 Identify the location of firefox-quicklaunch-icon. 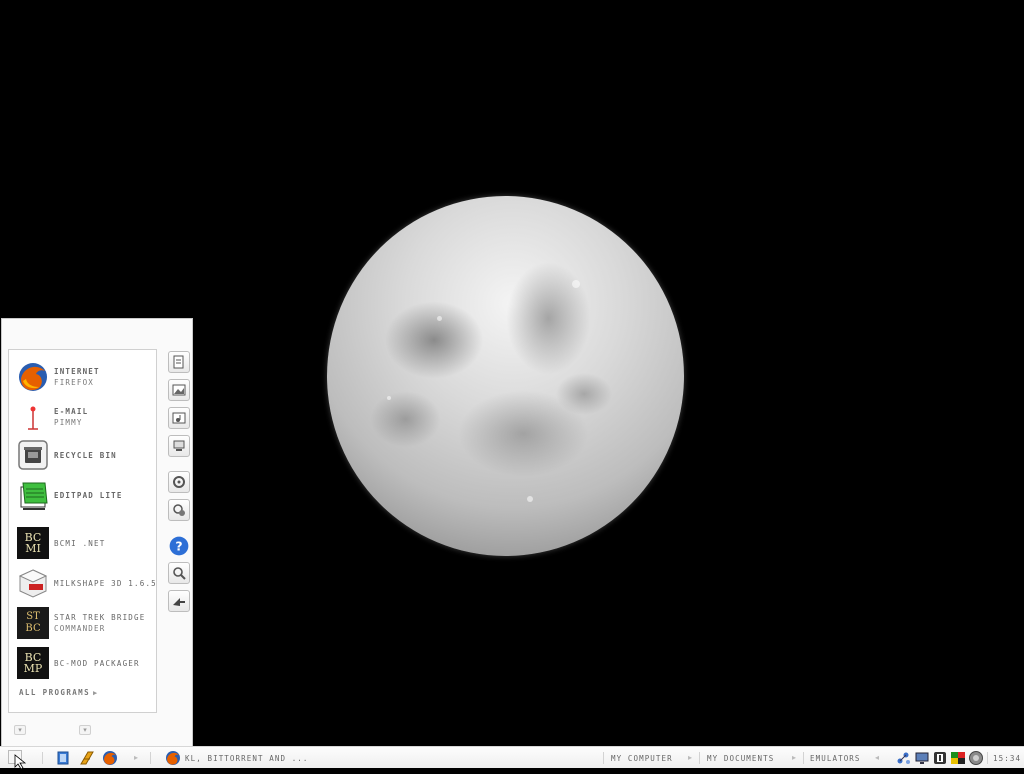
(110, 758).